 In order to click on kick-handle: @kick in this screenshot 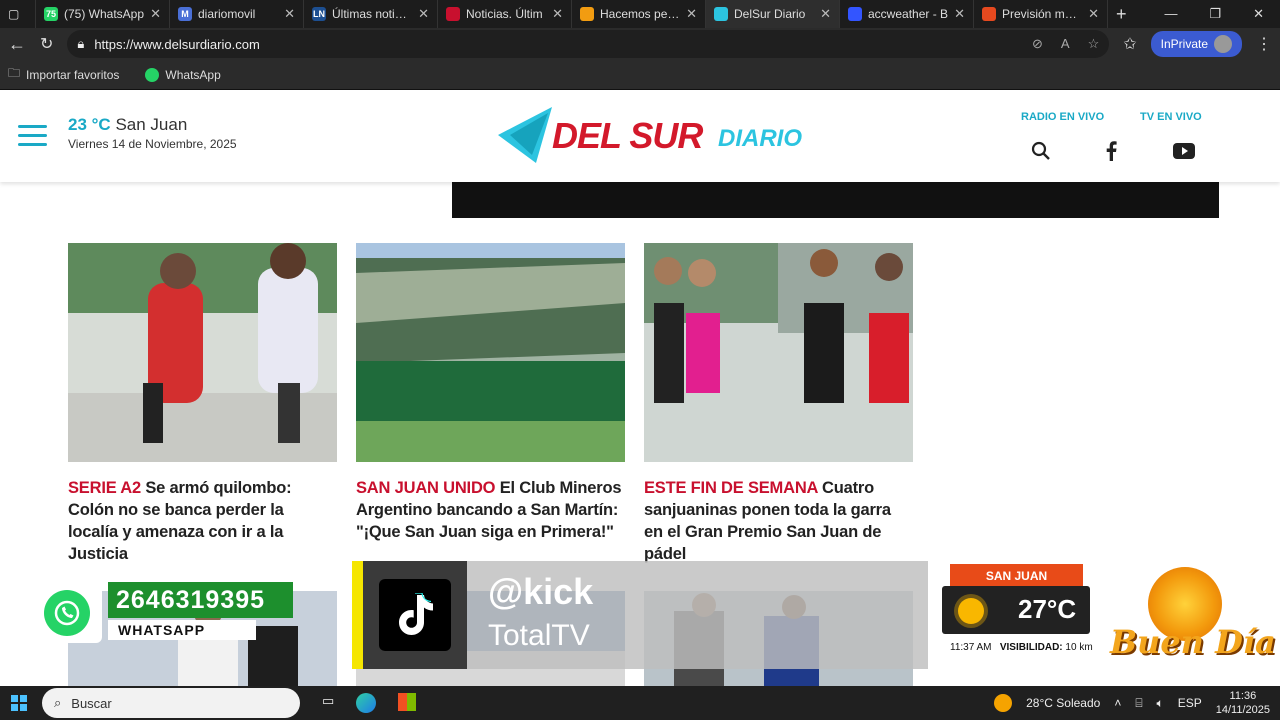, I will do `click(541, 591)`.